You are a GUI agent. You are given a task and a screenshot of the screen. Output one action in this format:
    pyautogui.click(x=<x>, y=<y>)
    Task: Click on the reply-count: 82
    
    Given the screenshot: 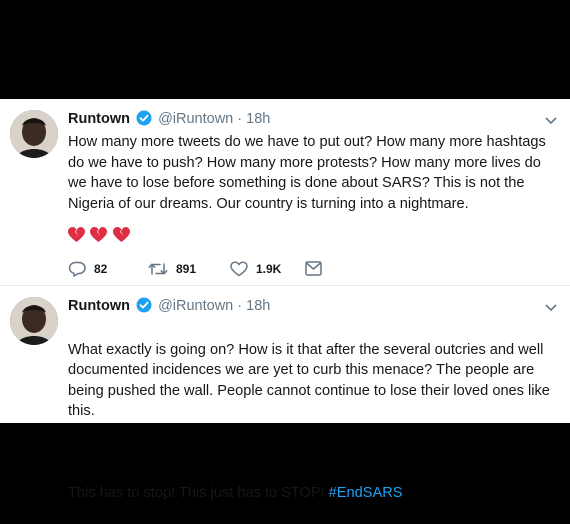 What is the action you would take?
    pyautogui.click(x=101, y=269)
    